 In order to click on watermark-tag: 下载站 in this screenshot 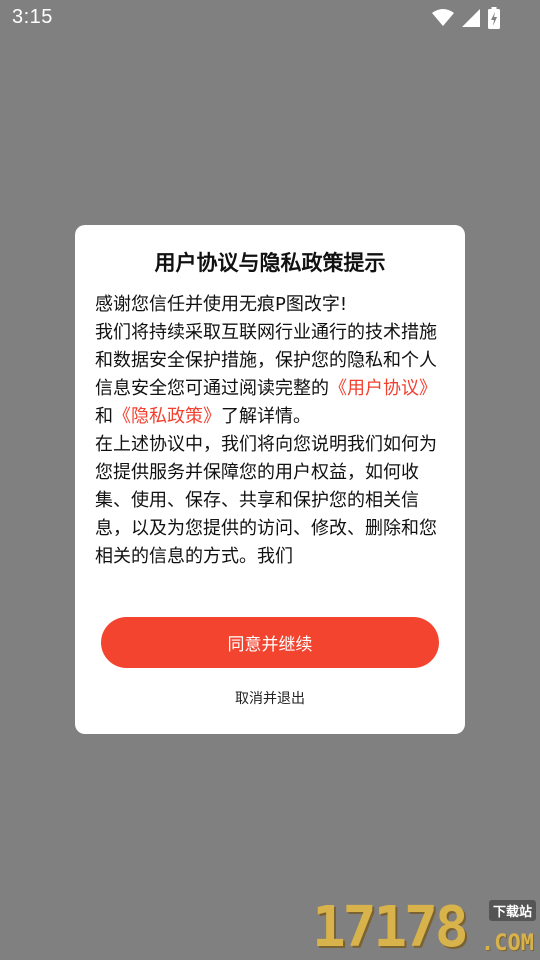, I will do `click(512, 910)`.